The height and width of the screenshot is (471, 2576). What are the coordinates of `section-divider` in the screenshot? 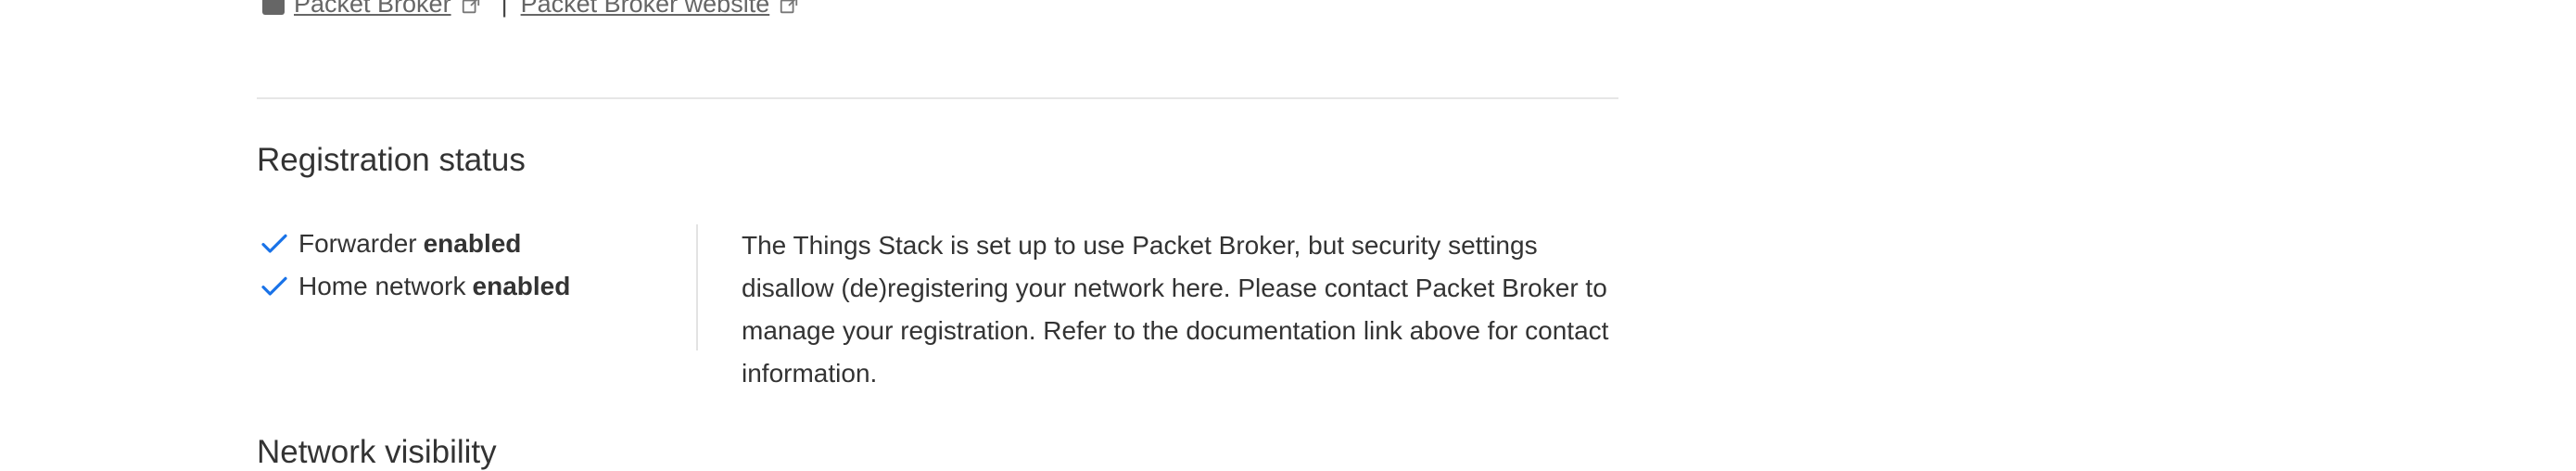 It's located at (937, 98).